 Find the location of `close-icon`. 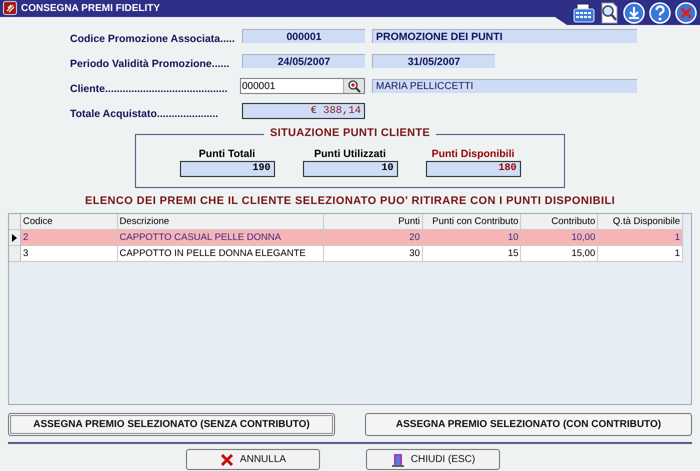

close-icon is located at coordinates (686, 13).